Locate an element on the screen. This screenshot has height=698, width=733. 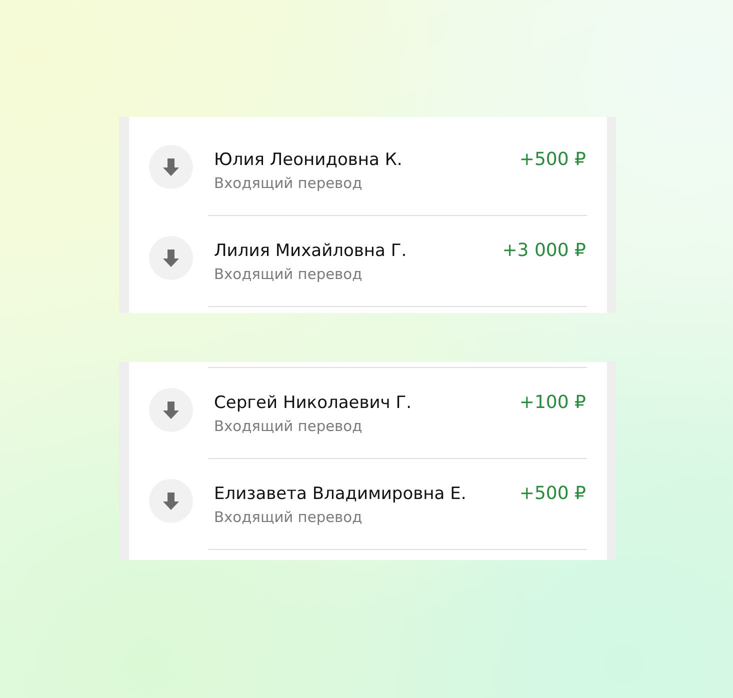
amount: +3 000 ₽ is located at coordinates (544, 251).